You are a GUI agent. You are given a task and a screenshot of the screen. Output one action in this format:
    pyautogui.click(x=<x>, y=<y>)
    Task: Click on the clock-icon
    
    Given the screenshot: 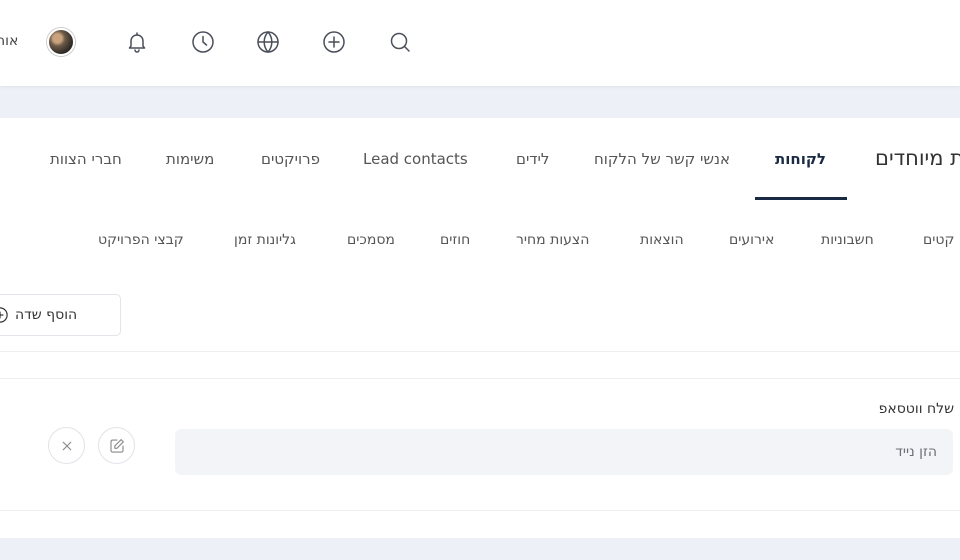 What is the action you would take?
    pyautogui.click(x=203, y=42)
    